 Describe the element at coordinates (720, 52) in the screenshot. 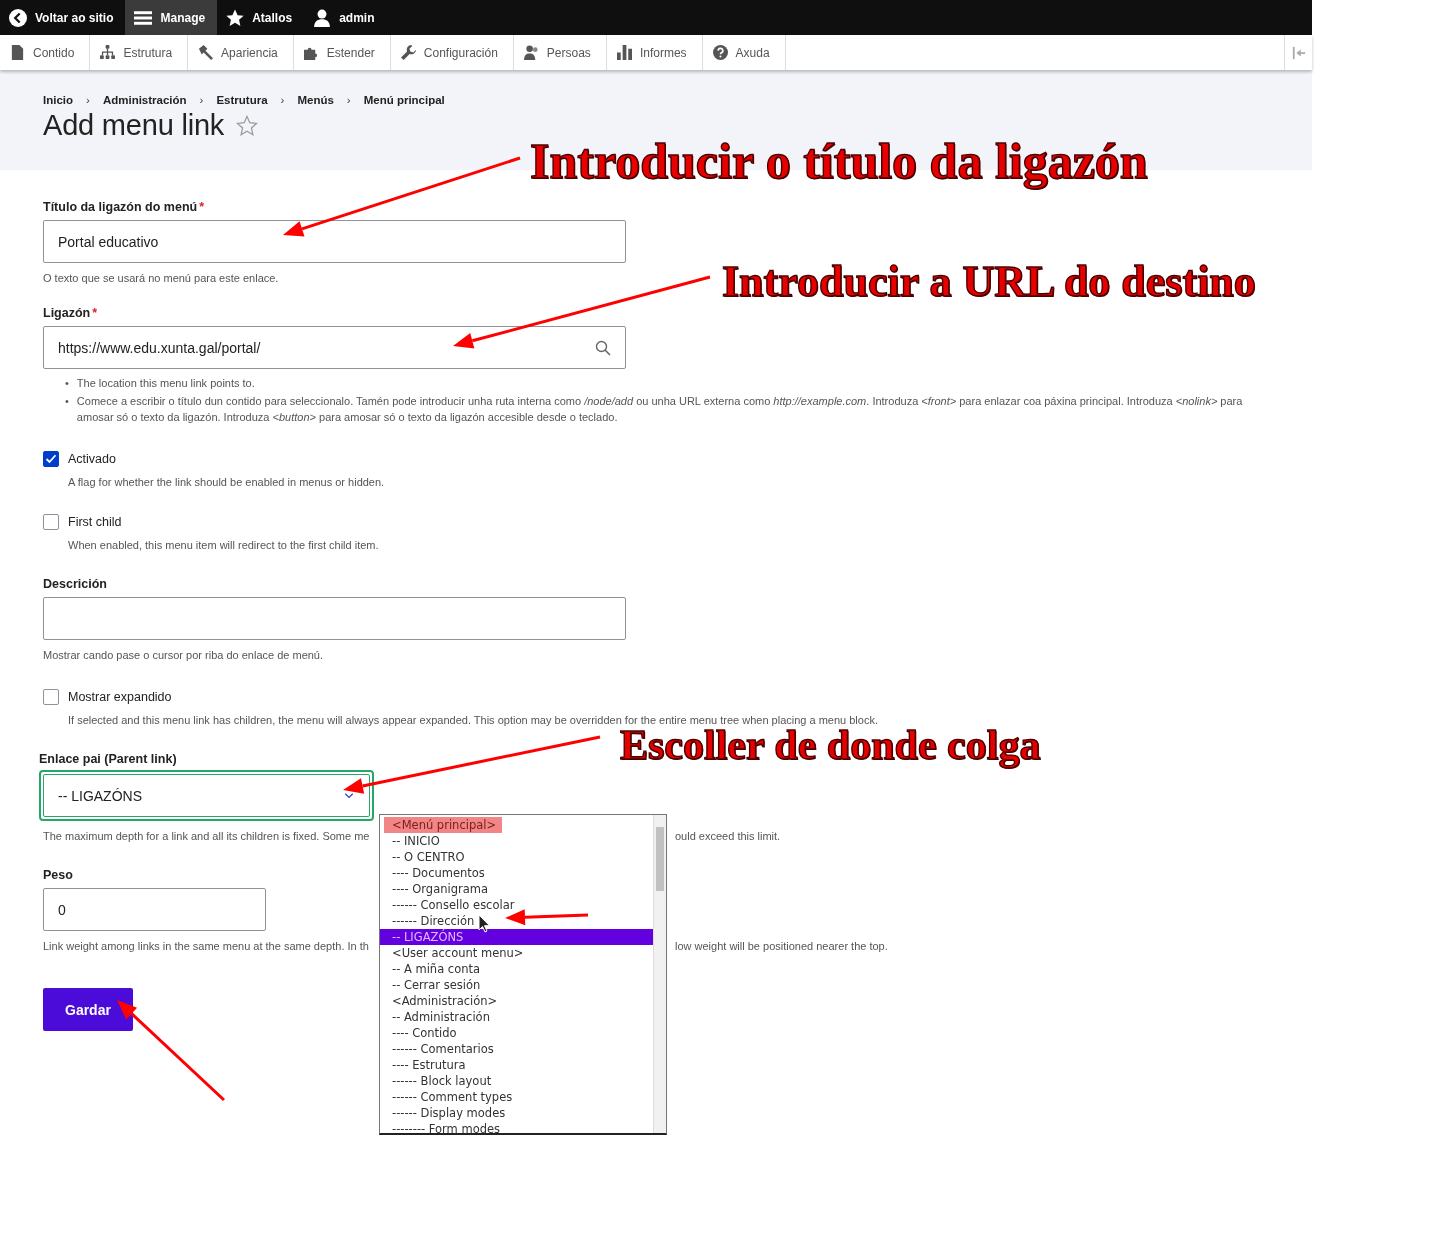

I see `help-icon` at that location.